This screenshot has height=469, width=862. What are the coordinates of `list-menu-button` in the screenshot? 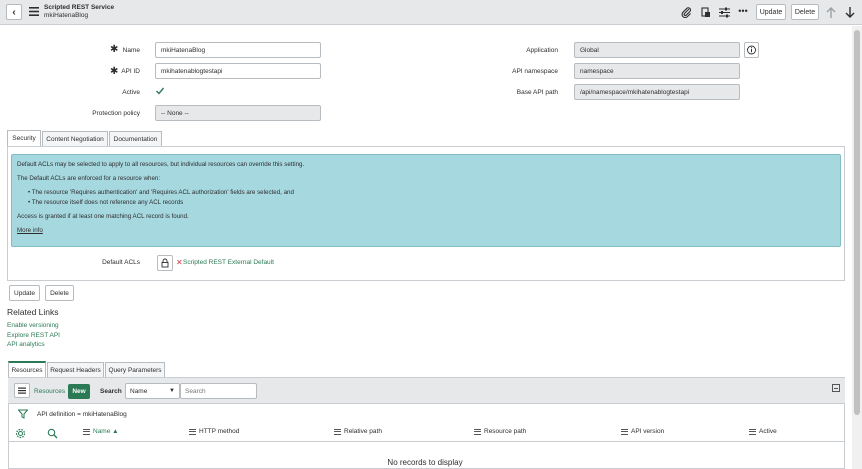 It's located at (22, 390).